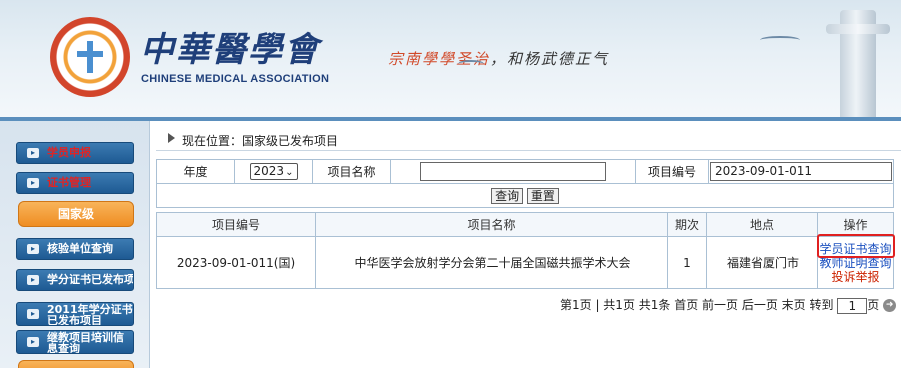  I want to click on query-button: 查询, so click(507, 195).